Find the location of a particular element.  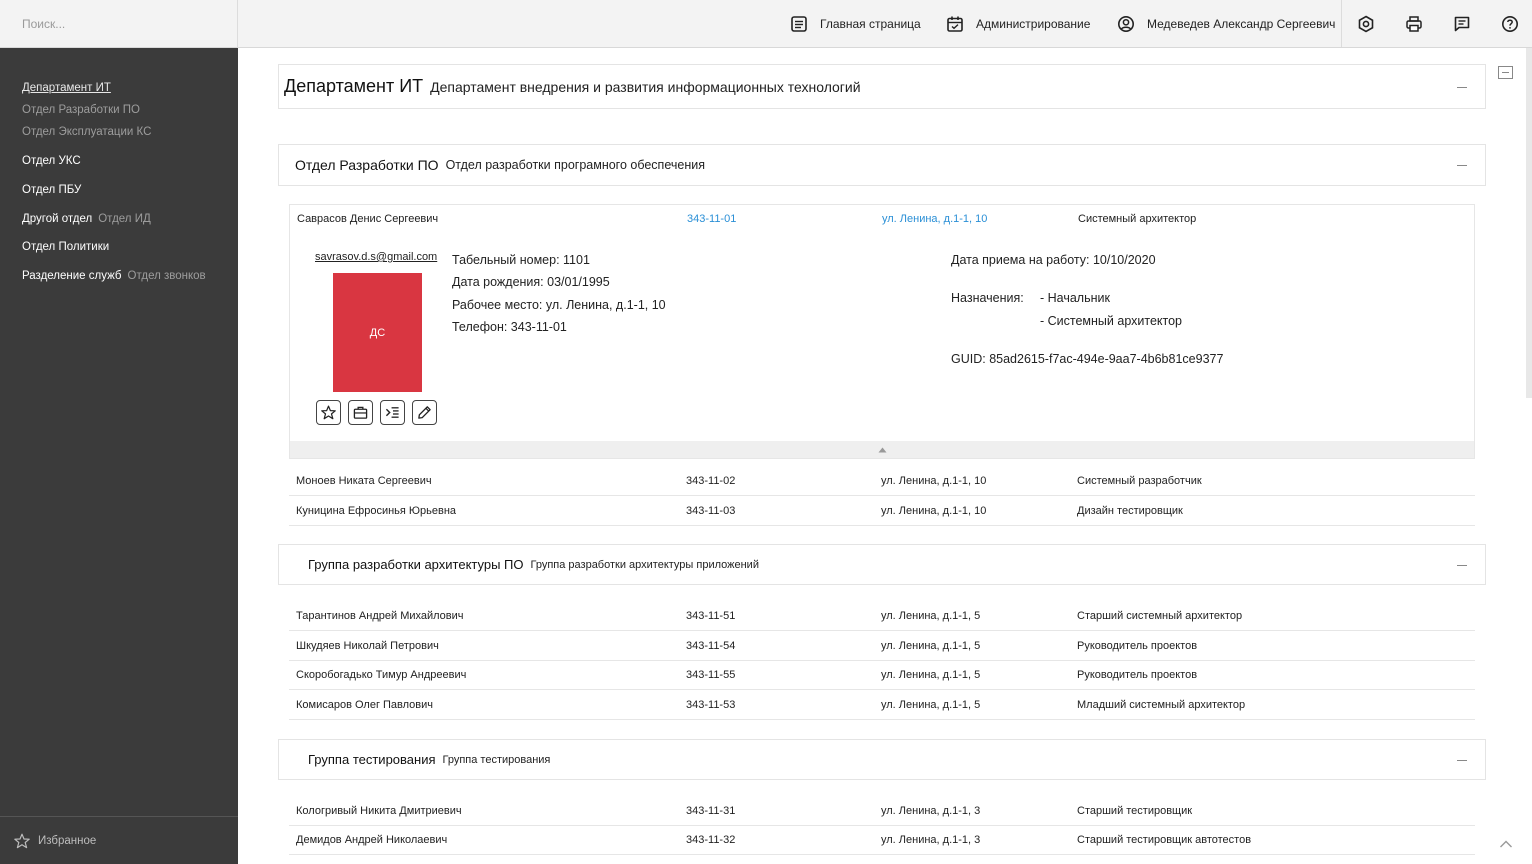

section-full-name: Группа разработки архитектуры приложений is located at coordinates (644, 564).